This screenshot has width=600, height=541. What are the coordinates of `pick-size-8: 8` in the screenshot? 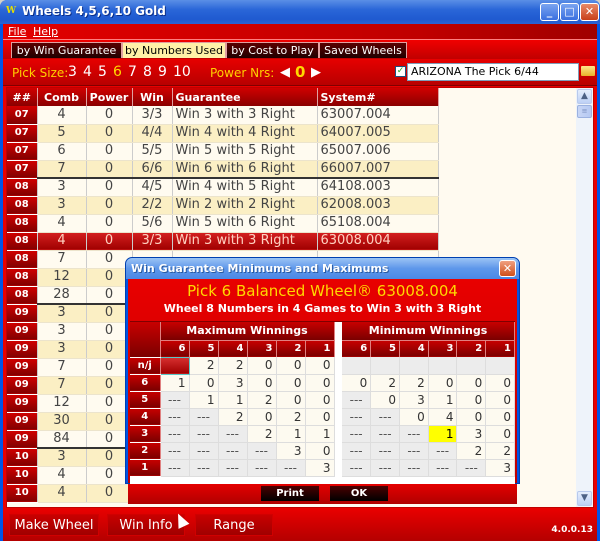 It's located at (147, 72).